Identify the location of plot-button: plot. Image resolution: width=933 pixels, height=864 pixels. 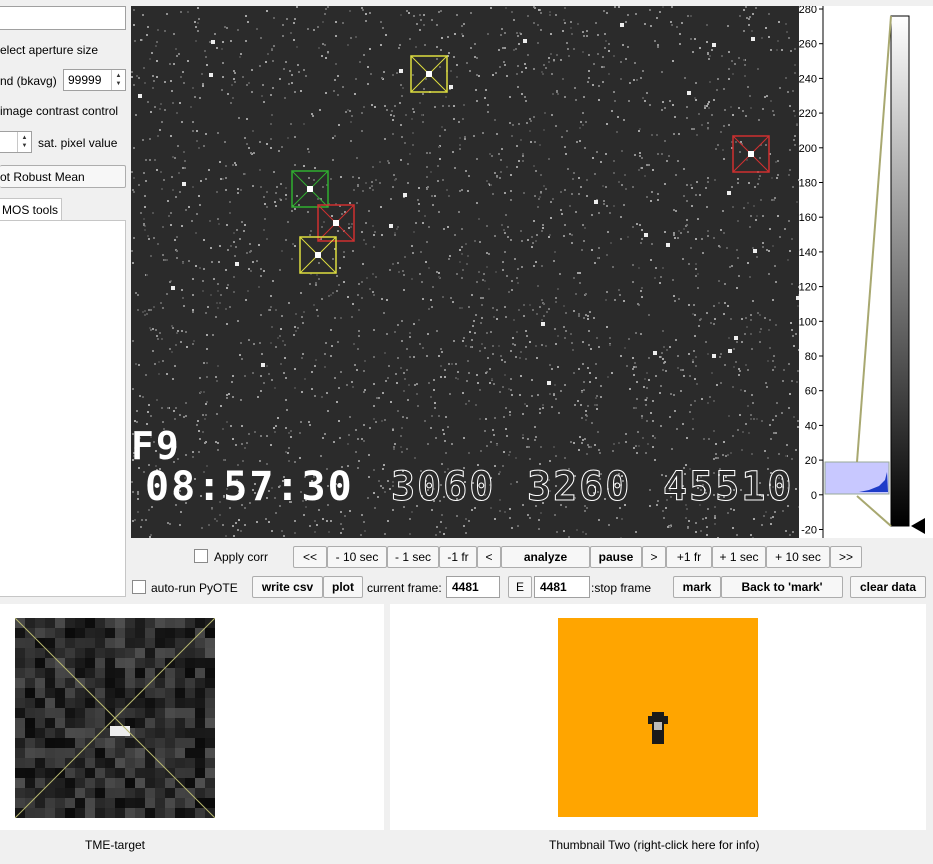
(343, 587).